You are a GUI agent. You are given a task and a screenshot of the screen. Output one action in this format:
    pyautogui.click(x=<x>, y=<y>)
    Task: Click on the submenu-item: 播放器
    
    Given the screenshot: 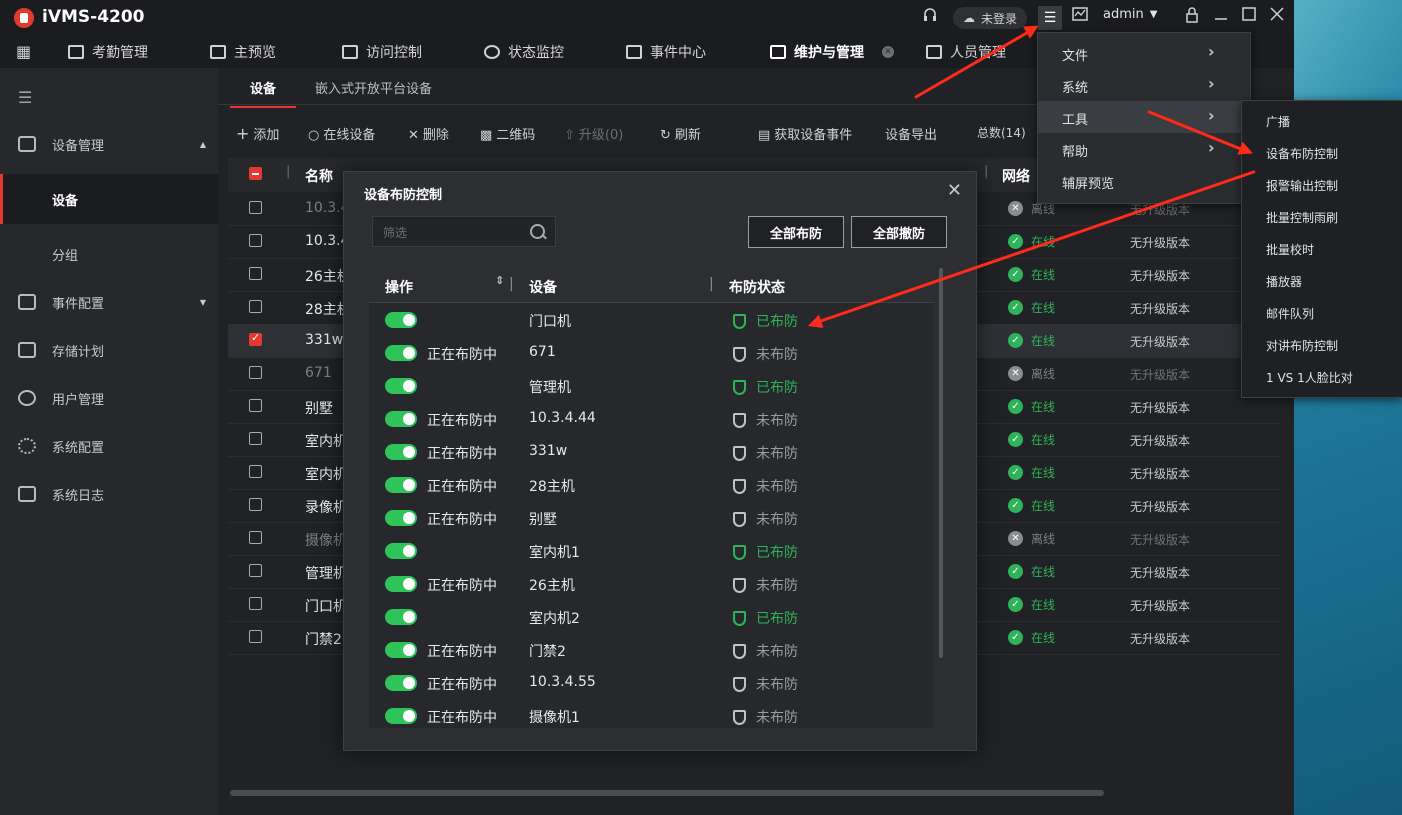 What is the action you would take?
    pyautogui.click(x=1322, y=281)
    